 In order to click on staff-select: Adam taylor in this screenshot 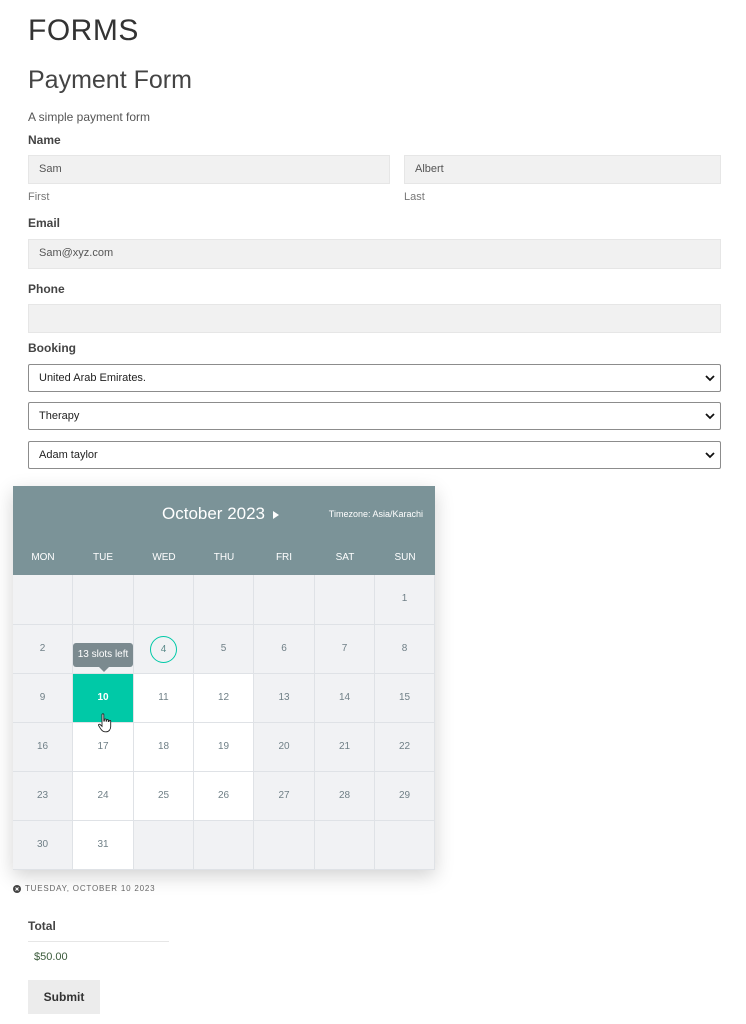, I will do `click(374, 455)`.